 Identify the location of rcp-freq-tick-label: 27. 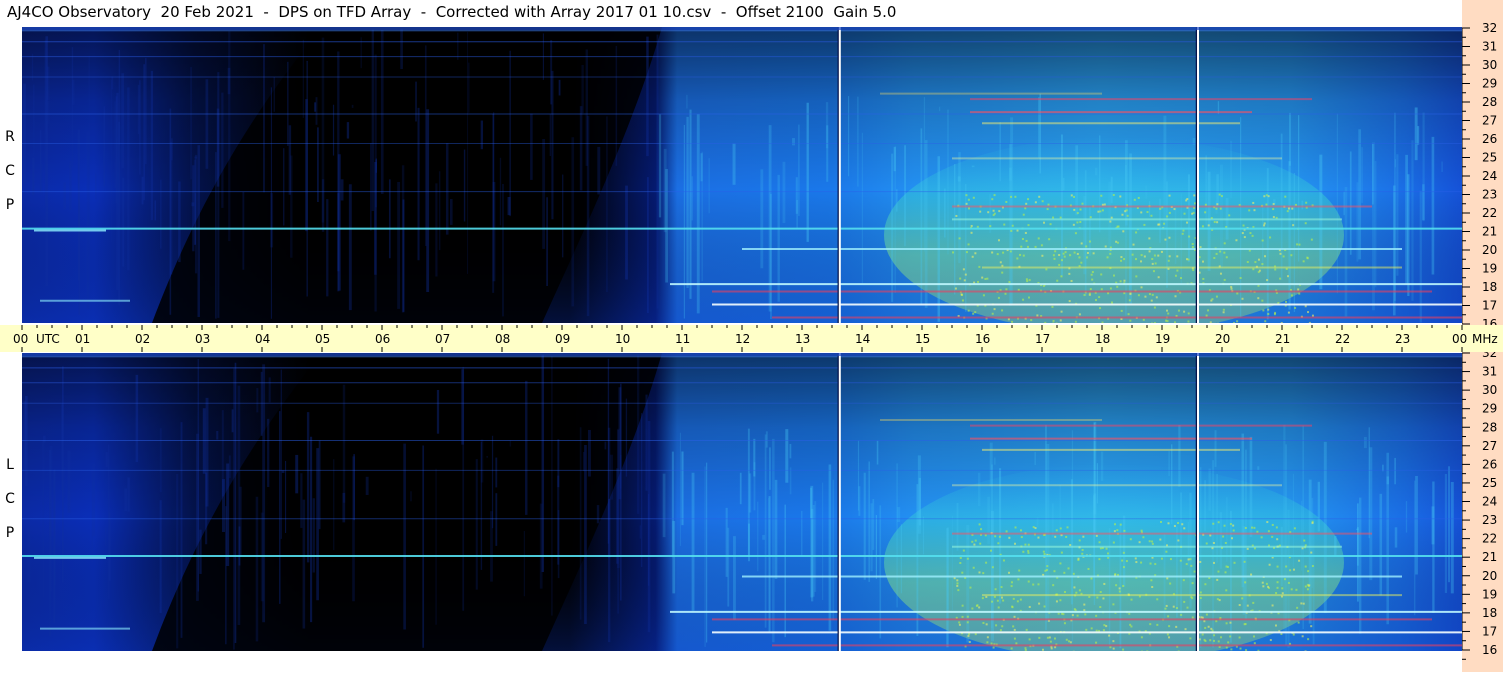
(1489, 121).